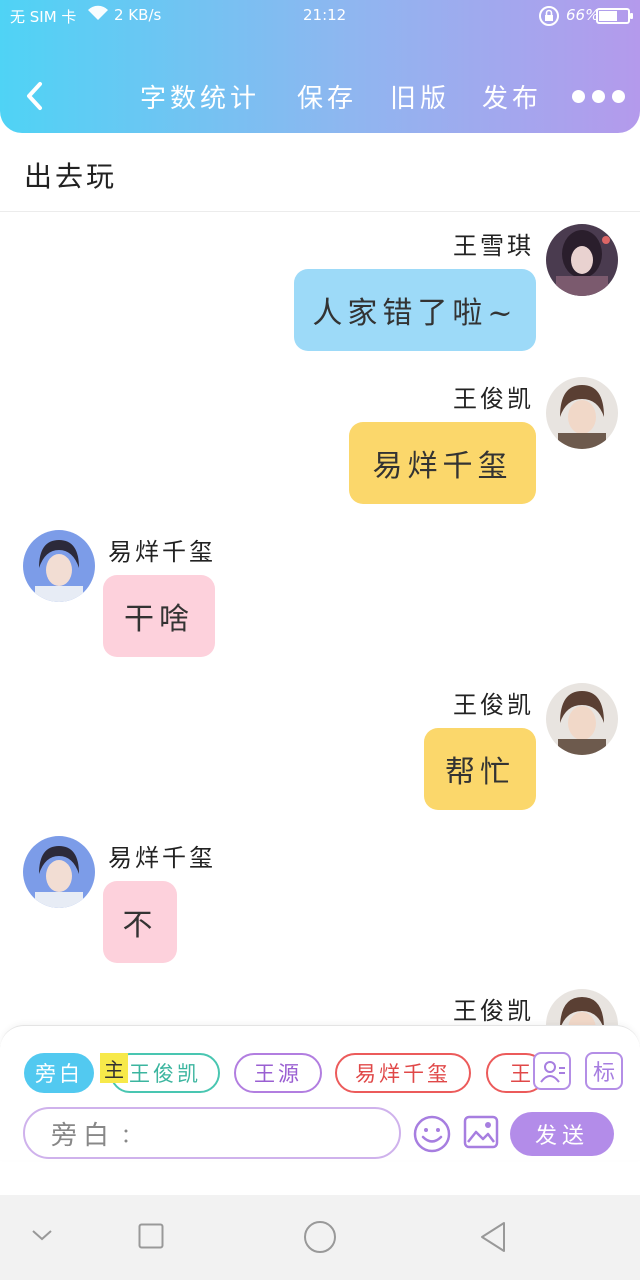  I want to click on hide-keyboard-button, so click(42, 1237).